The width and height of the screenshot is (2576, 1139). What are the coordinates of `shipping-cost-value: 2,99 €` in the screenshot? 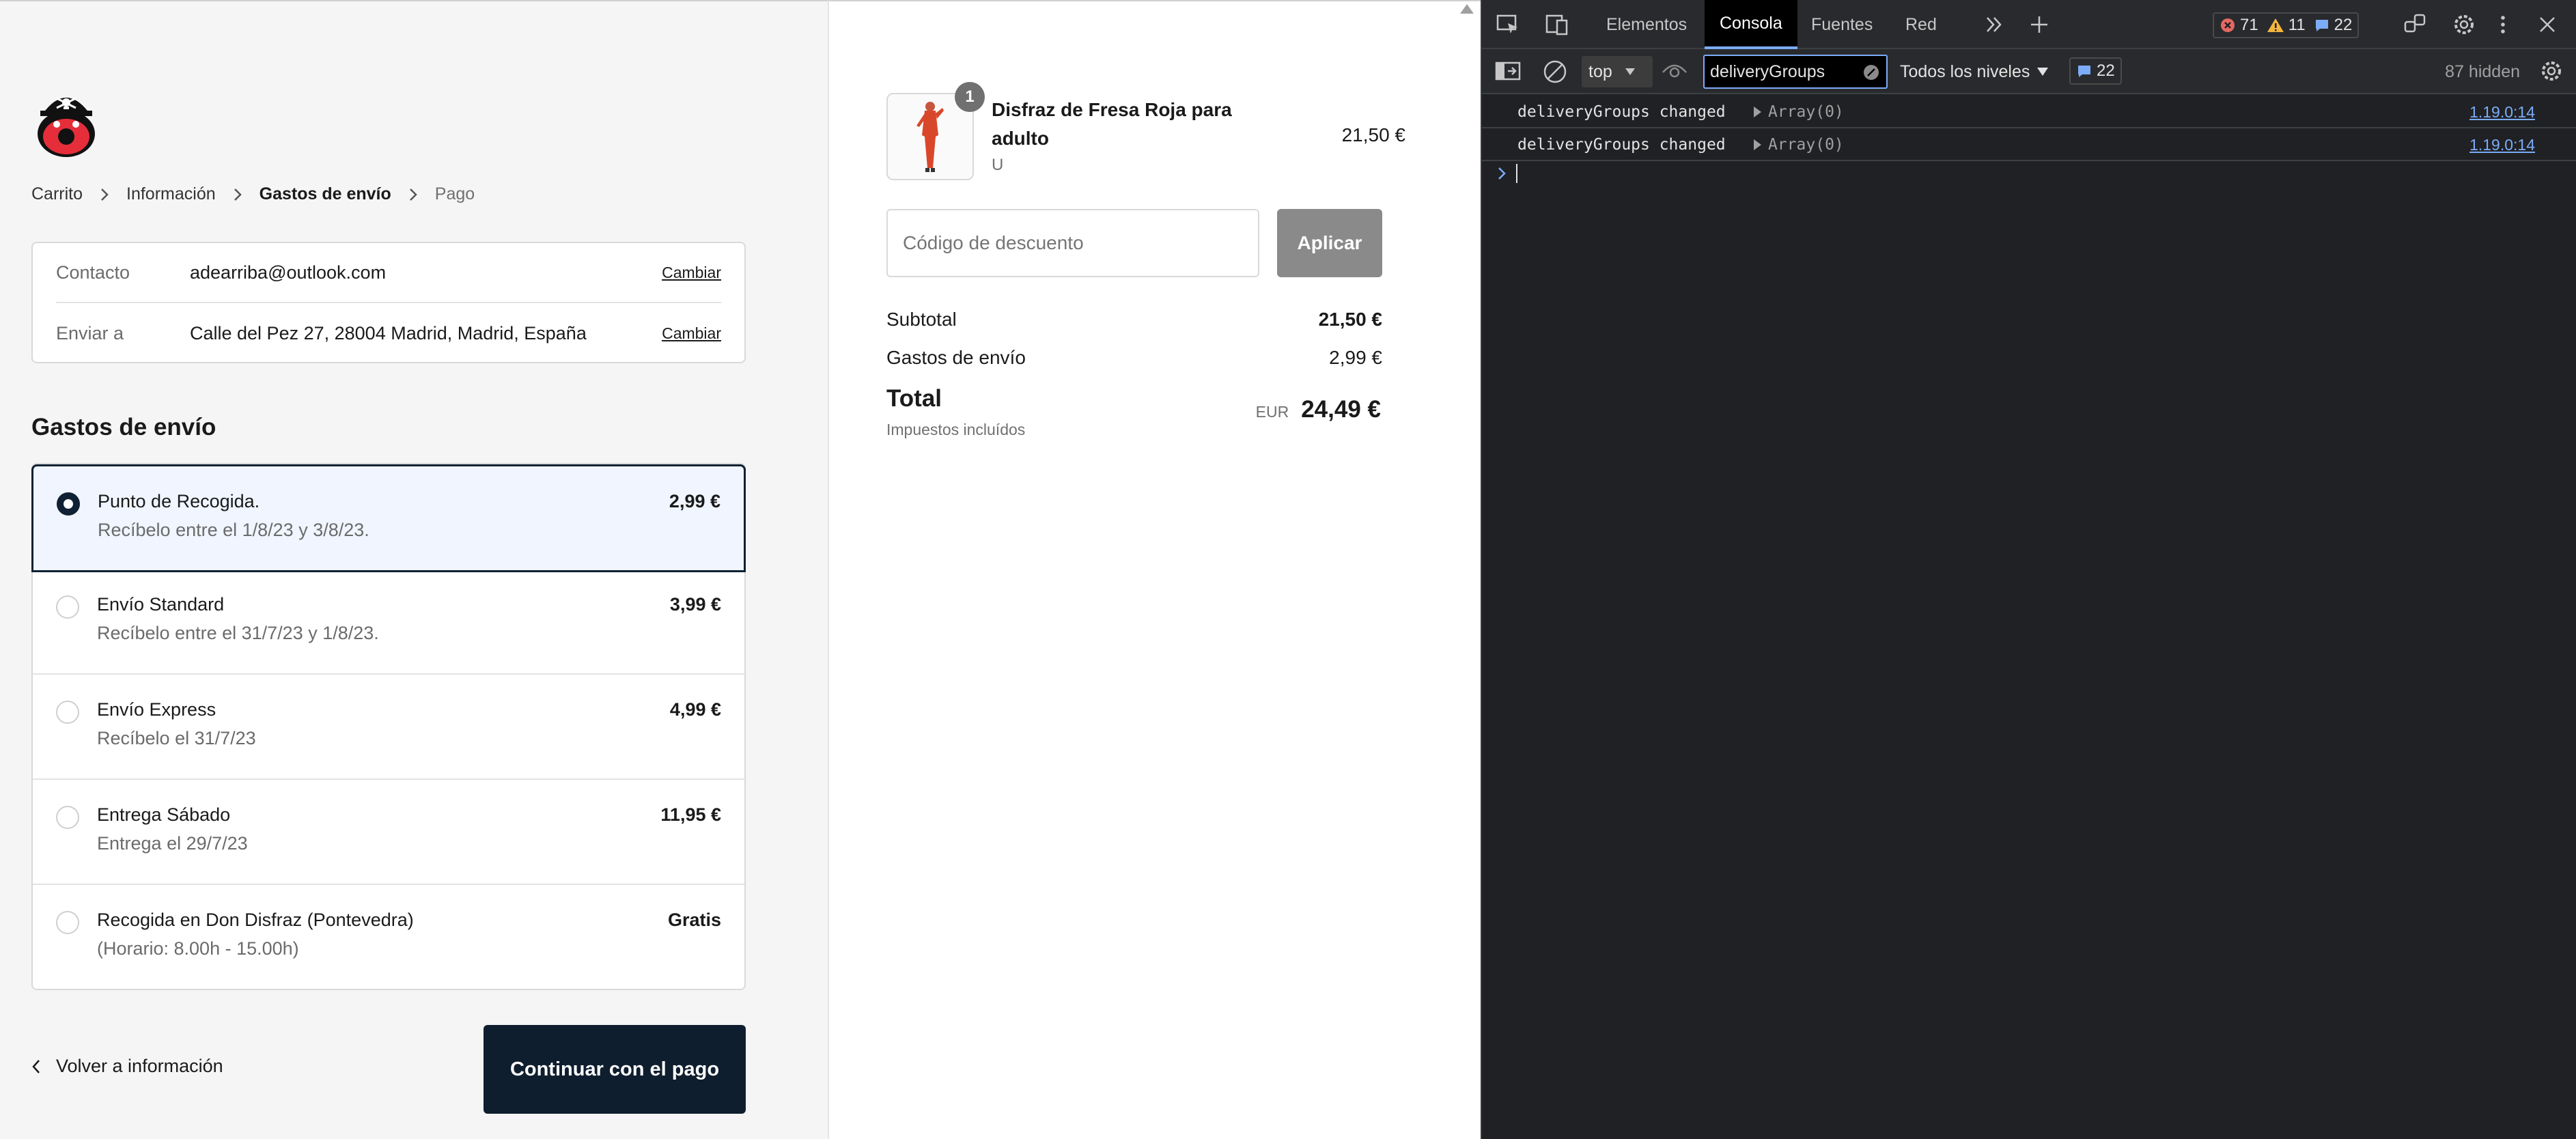 It's located at (1355, 357).